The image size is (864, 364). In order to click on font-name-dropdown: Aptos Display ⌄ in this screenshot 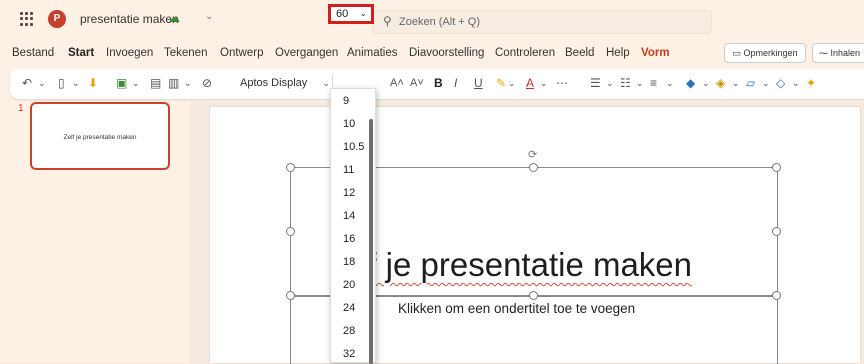, I will do `click(286, 83)`.